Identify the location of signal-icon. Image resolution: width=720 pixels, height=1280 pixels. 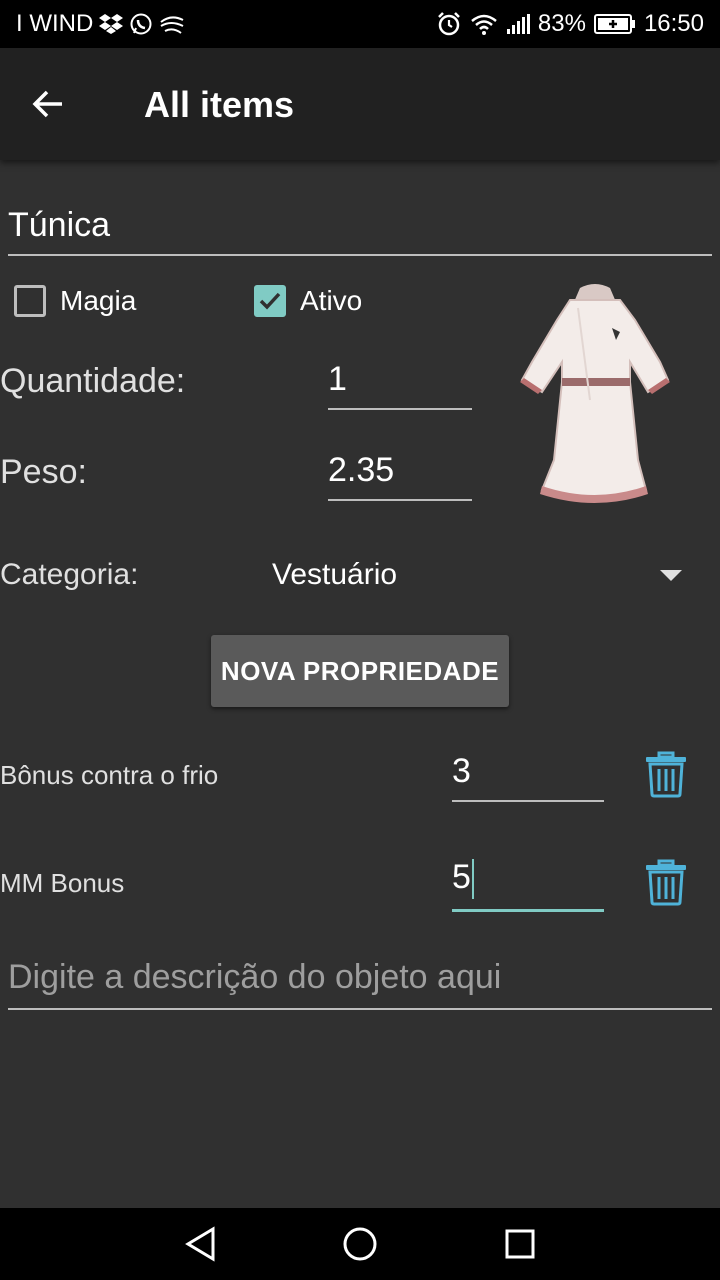
(518, 24).